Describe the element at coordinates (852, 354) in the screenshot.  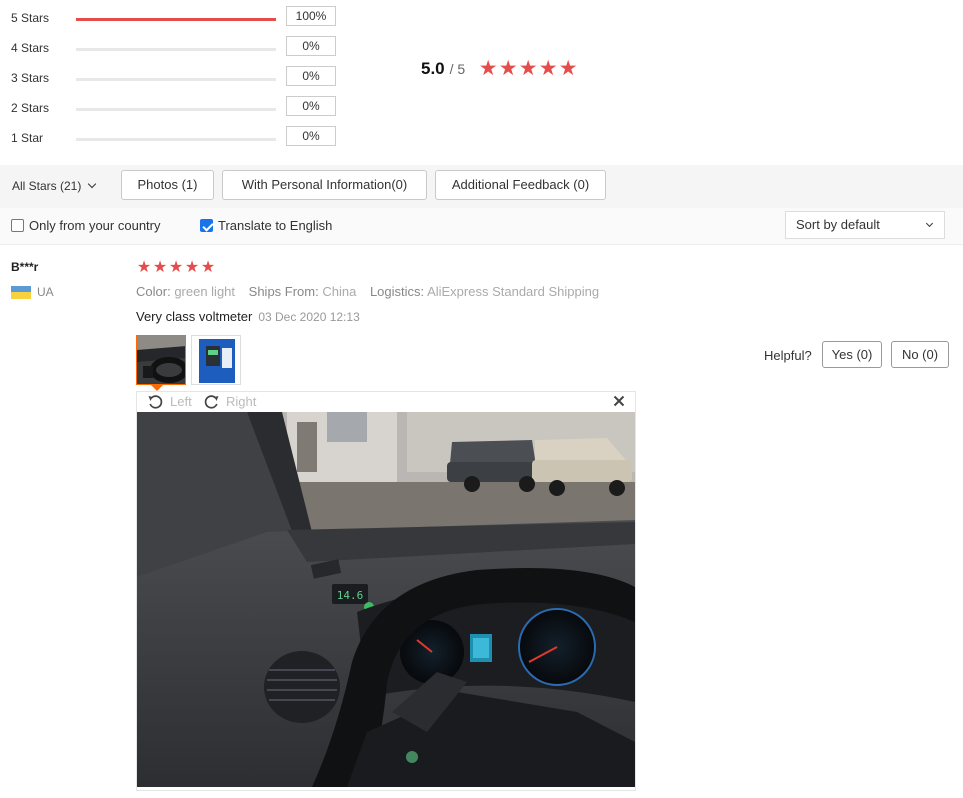
I see `helpful-yes-button: Yes (0)` at that location.